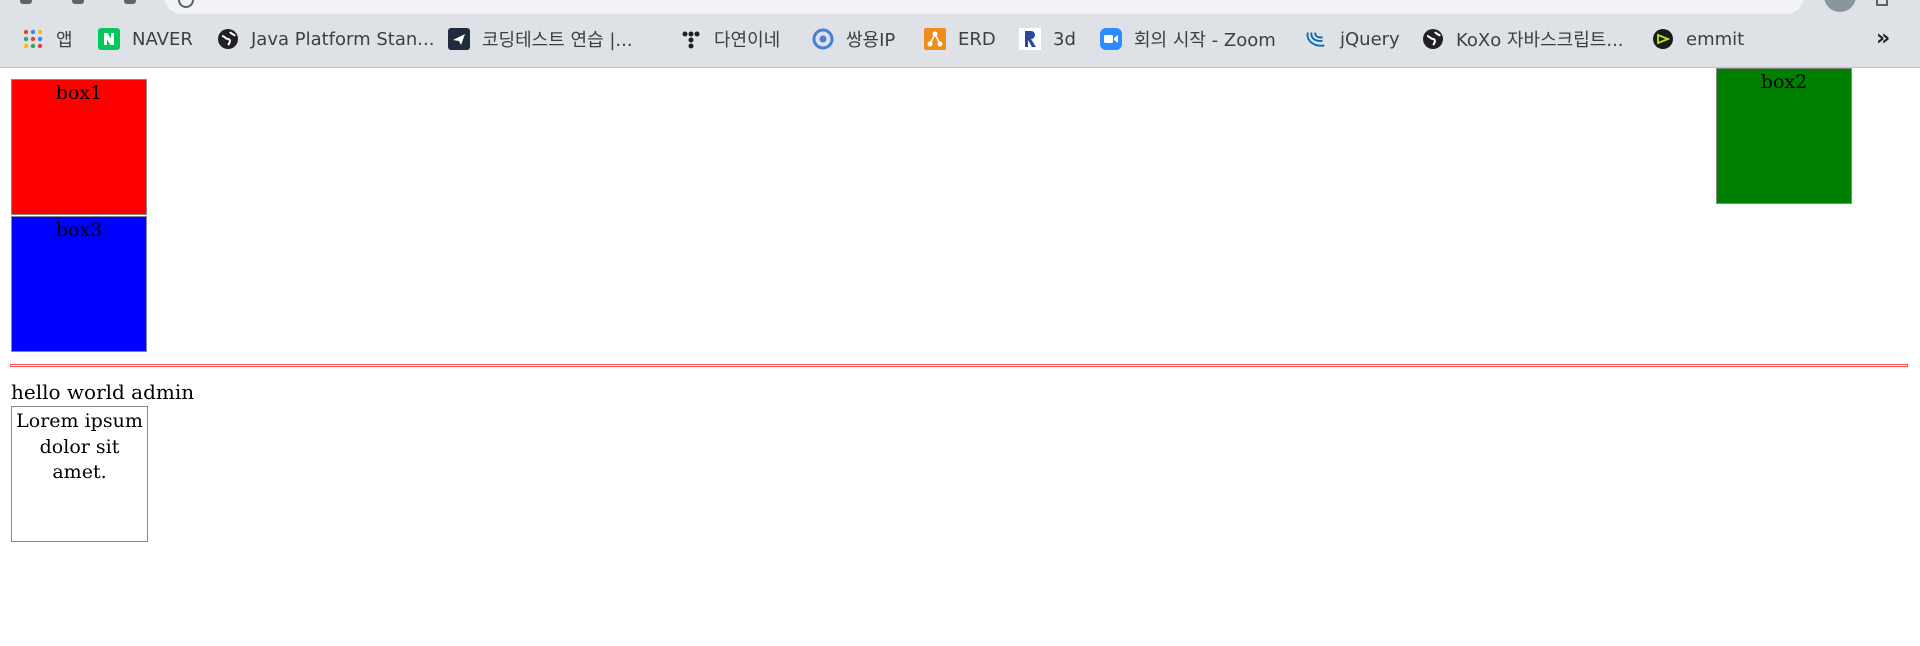 This screenshot has height=646, width=1920. Describe the element at coordinates (1111, 39) in the screenshot. I see `zoom-icon` at that location.